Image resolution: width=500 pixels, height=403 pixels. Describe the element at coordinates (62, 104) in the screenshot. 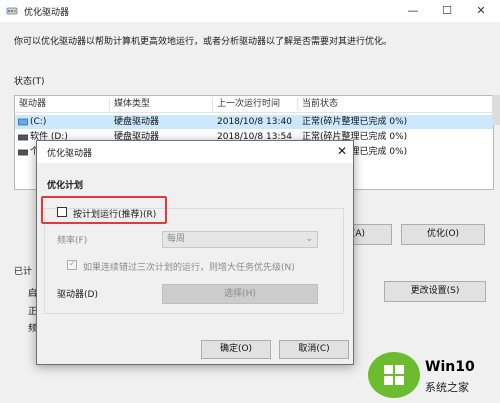

I see `column-header-drive: 驱动器` at that location.